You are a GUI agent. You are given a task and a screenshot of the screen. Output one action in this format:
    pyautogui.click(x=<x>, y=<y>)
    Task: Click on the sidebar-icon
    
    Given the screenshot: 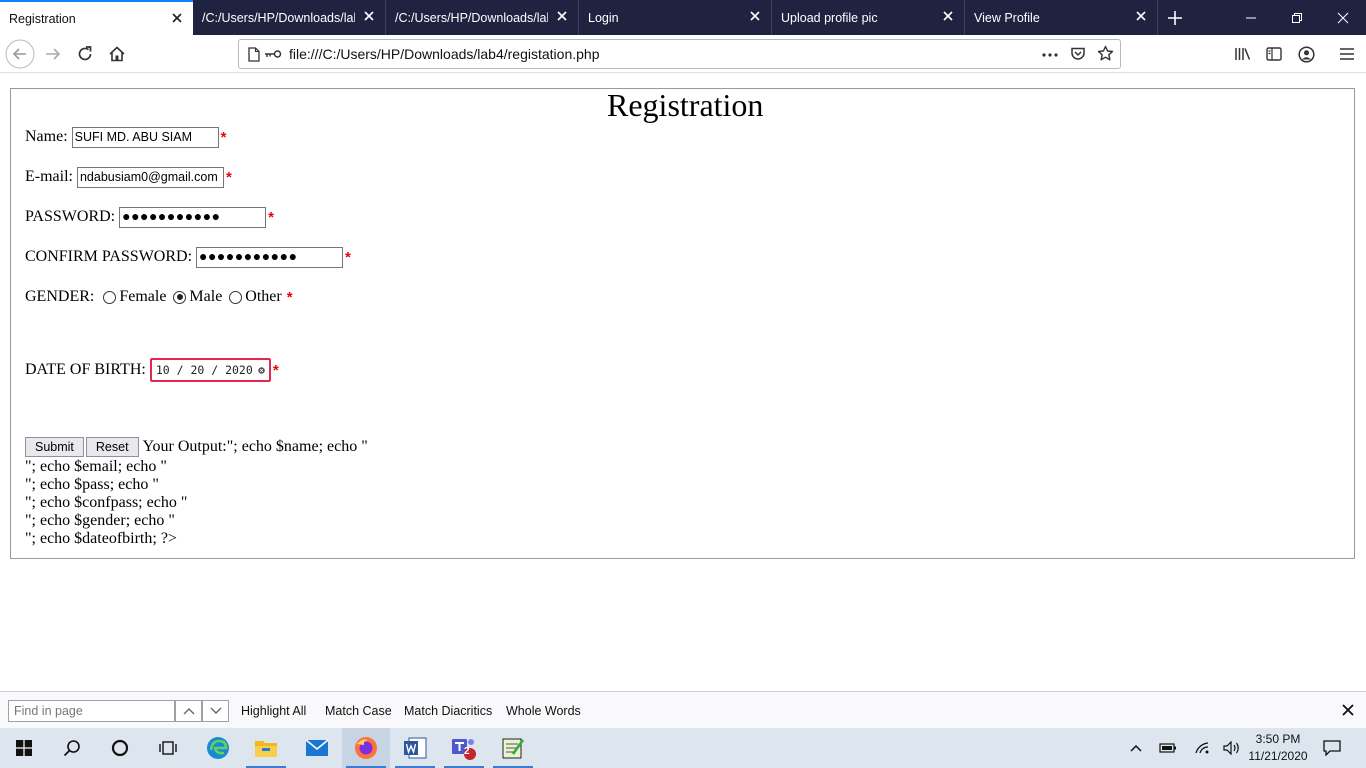 What is the action you would take?
    pyautogui.click(x=1274, y=54)
    